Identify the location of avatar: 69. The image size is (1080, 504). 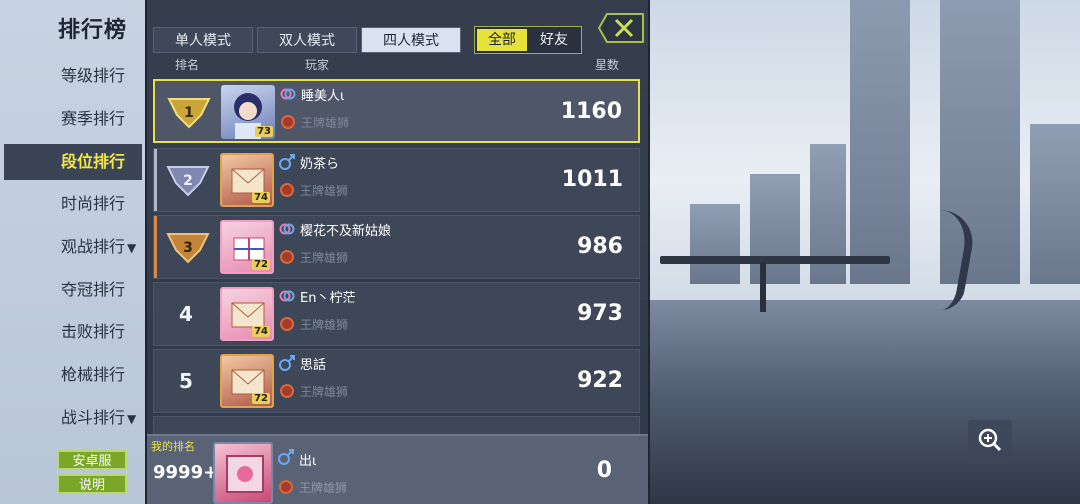
(243, 473).